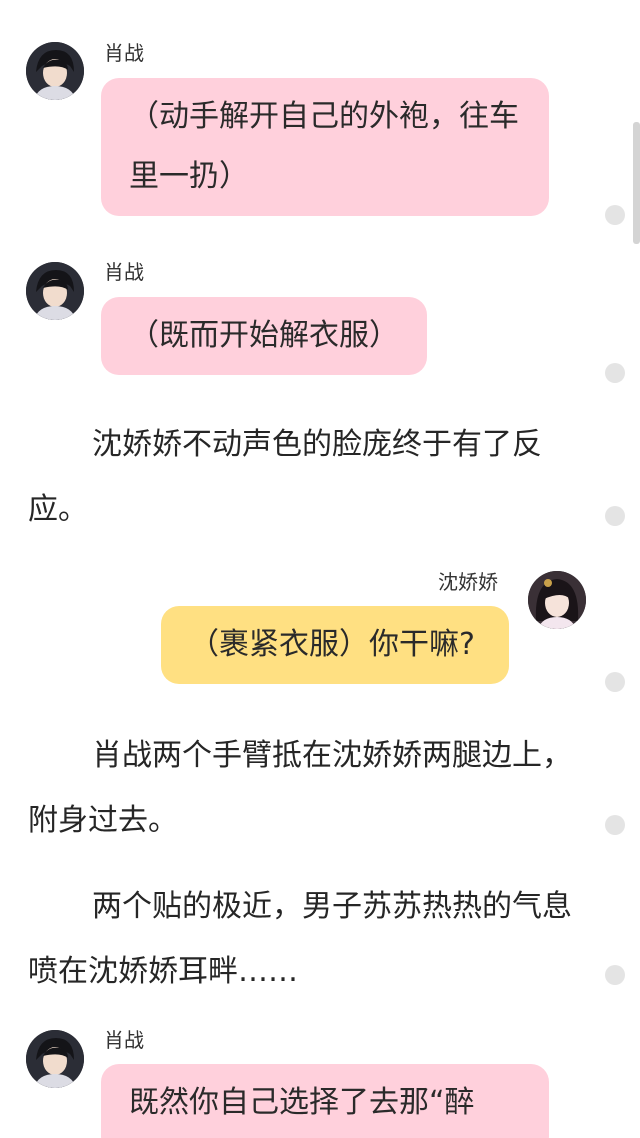 The image size is (640, 1138). I want to click on narration-paragraph: 肖战两个手臂抵在沈娇娇两腿边上，附身过去。, so click(300, 788).